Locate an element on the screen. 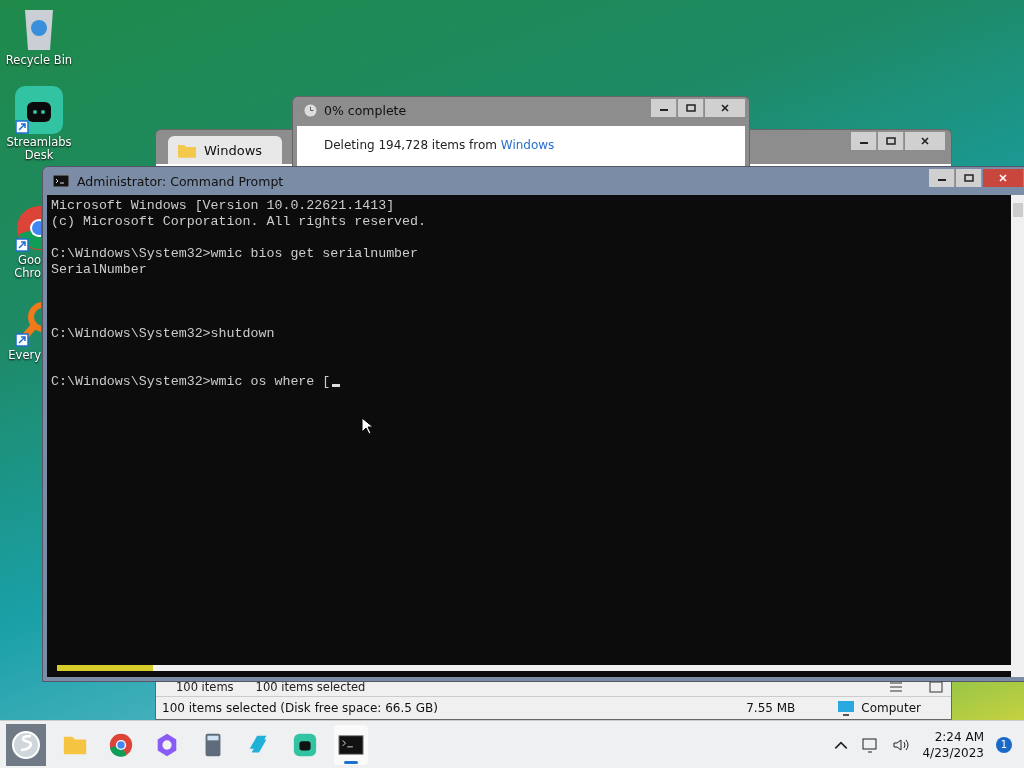  horizontal-scrollbar is located at coordinates (534, 668).